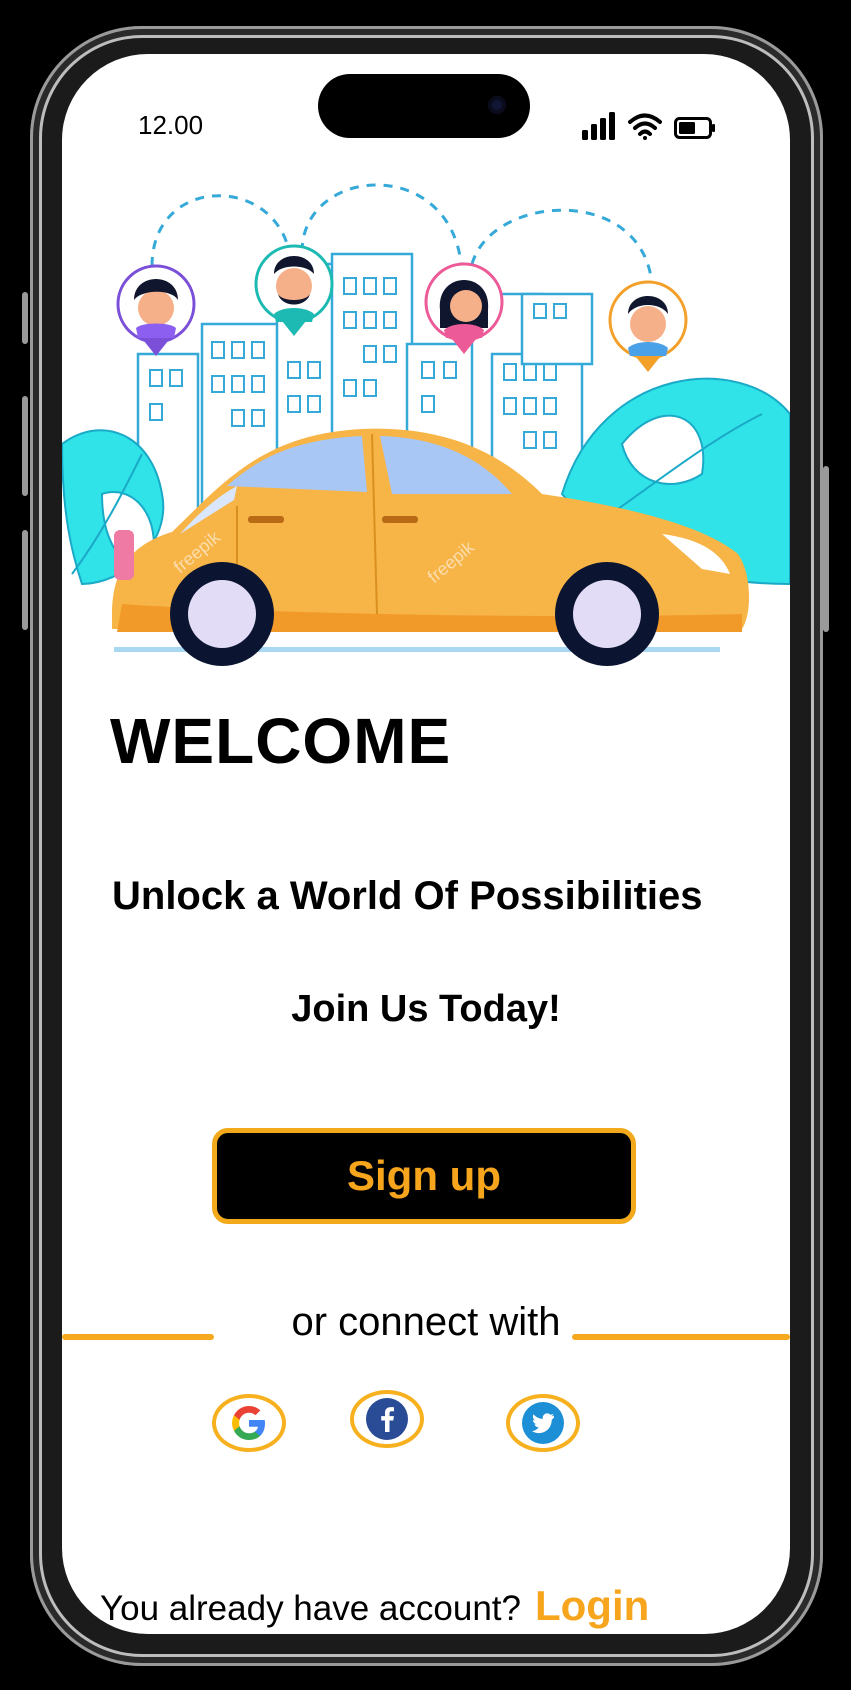 The image size is (851, 1690). I want to click on facebook-icon, so click(387, 1419).